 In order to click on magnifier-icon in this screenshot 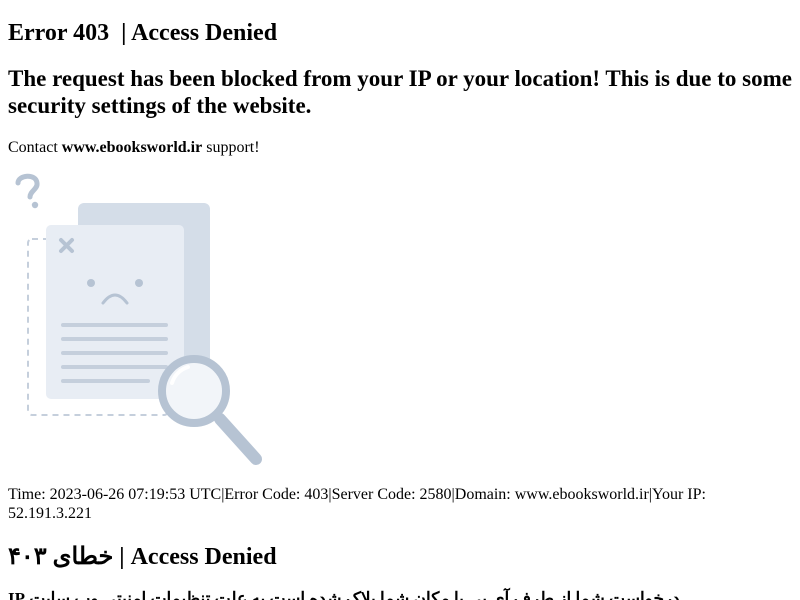, I will do `click(210, 410)`.